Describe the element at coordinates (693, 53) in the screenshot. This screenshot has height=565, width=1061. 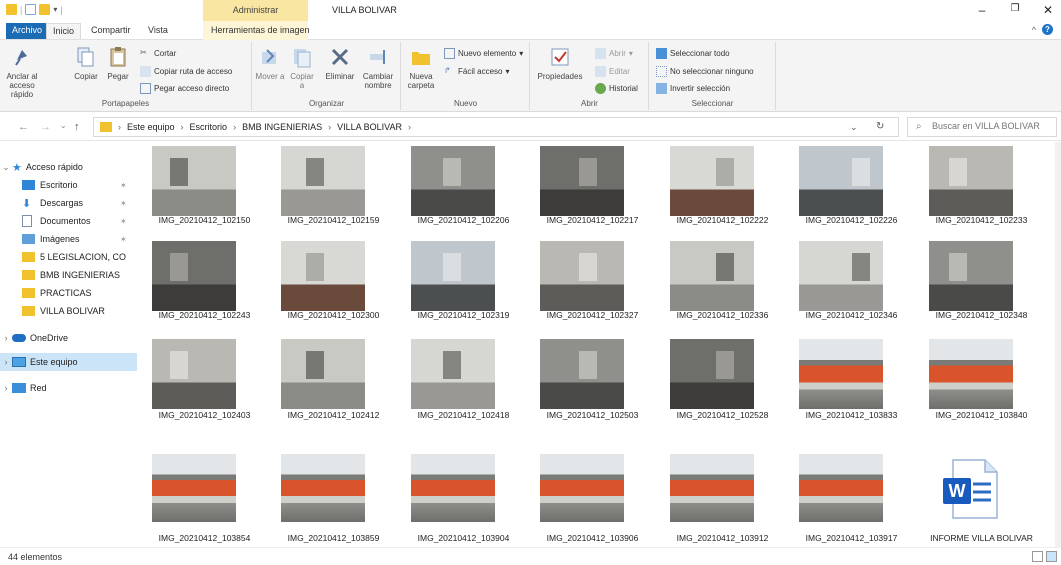
I see `select-all-button: Seleccionar todo` at that location.